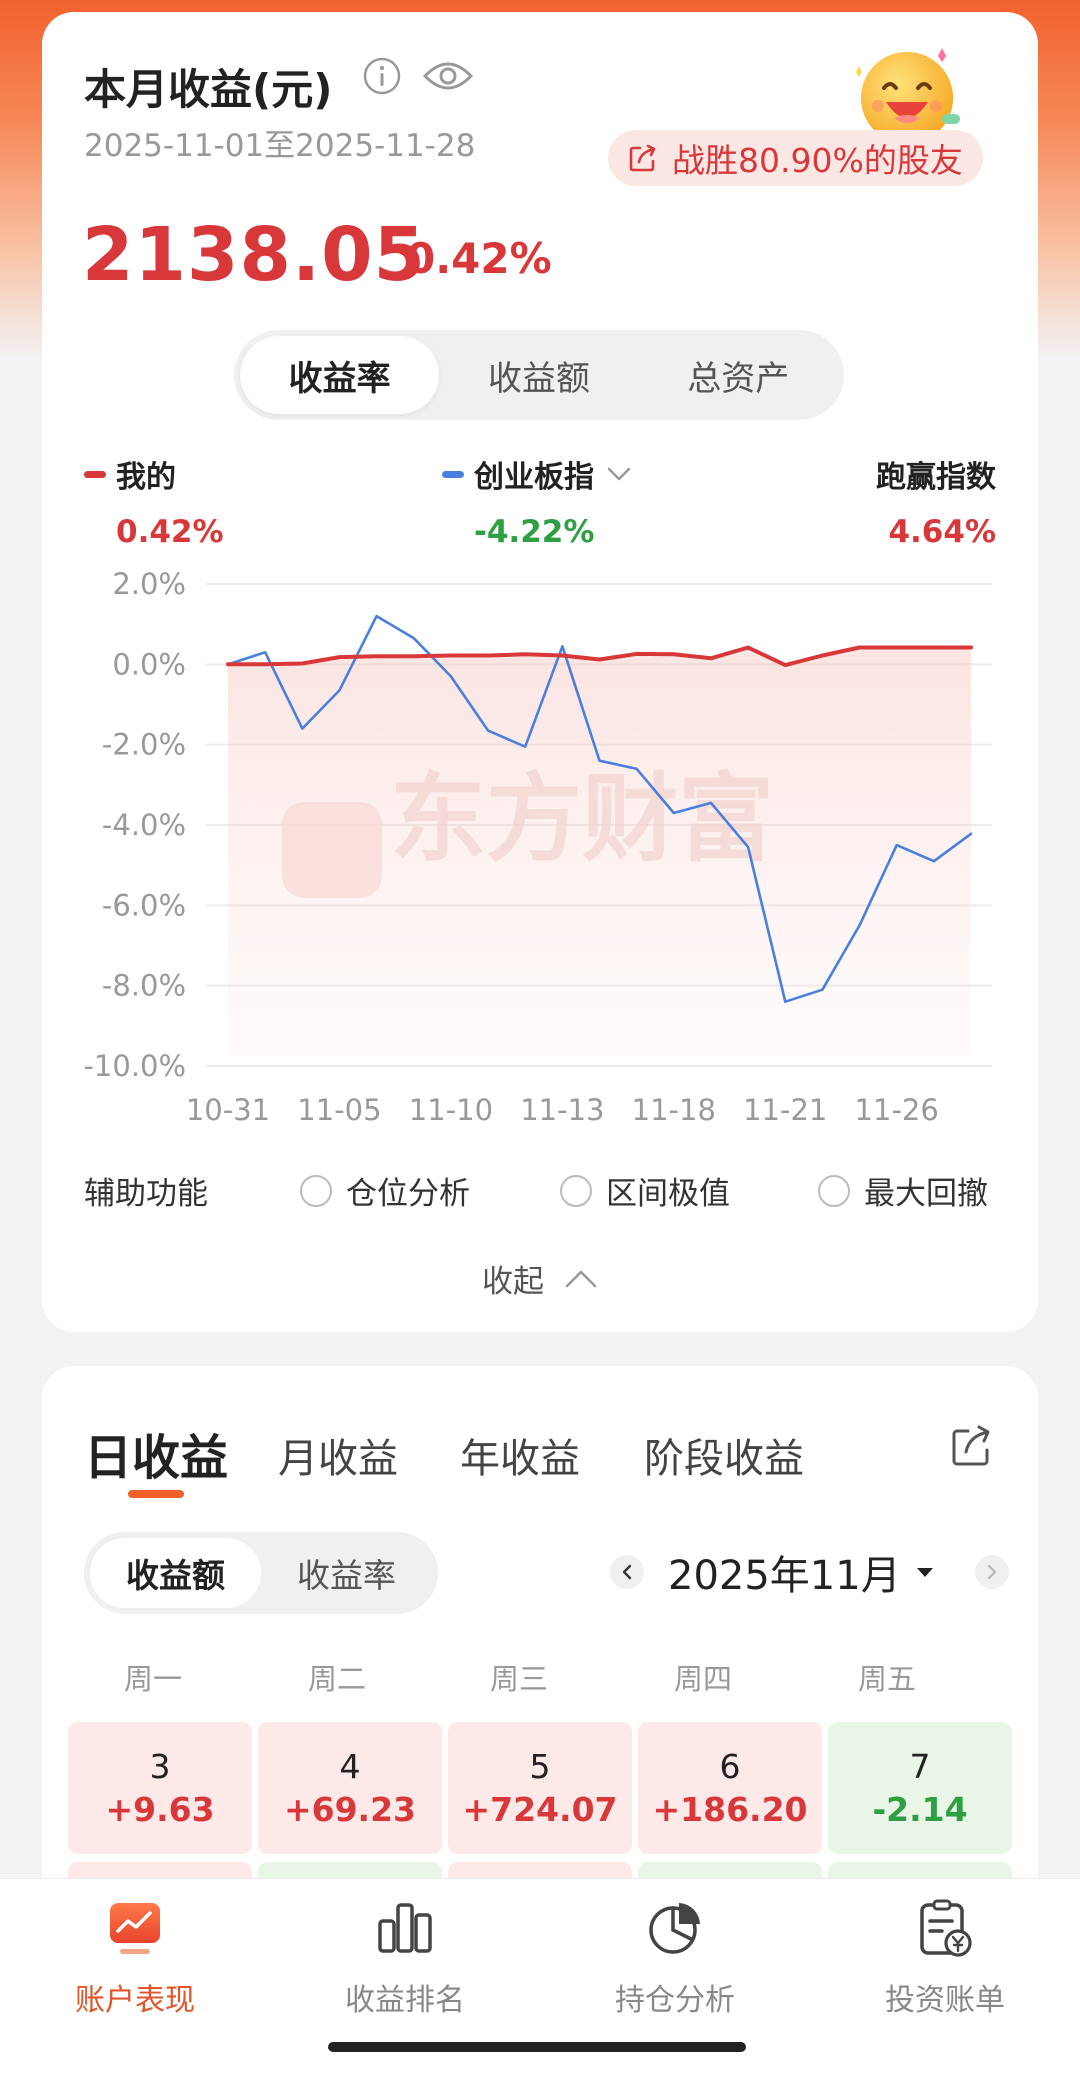 The width and height of the screenshot is (1080, 2076). Describe the element at coordinates (95, 474) in the screenshot. I see `red-line-swatch` at that location.